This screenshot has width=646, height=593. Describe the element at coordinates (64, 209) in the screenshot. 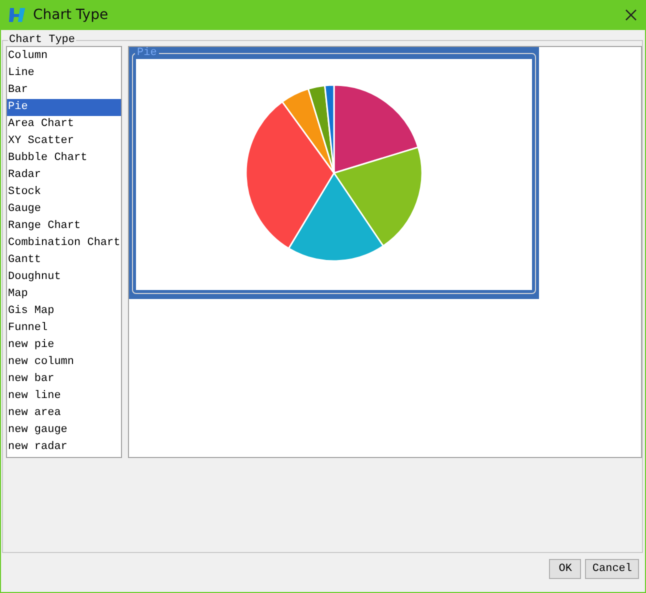

I see `chart-type-item: Gauge` at that location.